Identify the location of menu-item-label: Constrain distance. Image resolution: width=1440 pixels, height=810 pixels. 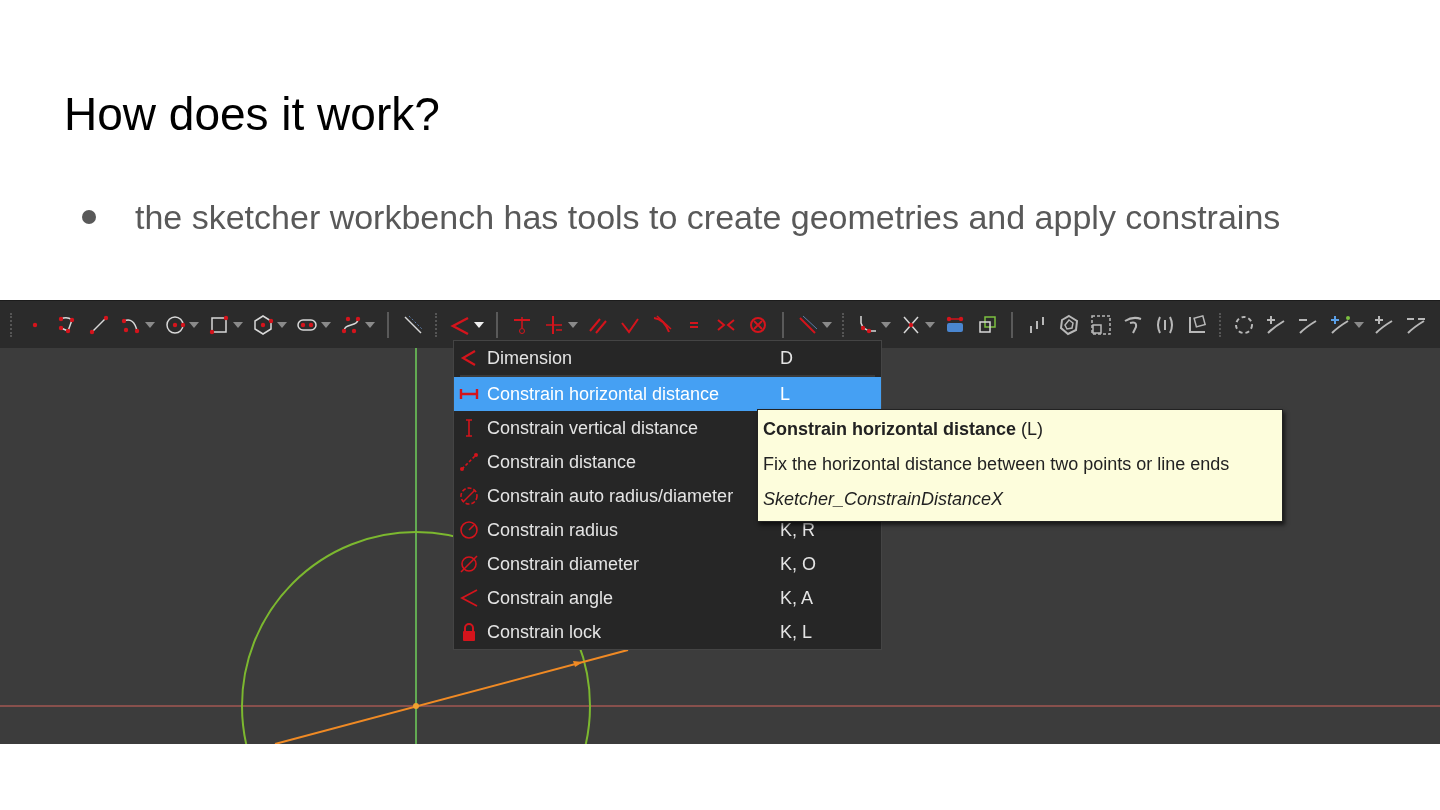
(562, 462).